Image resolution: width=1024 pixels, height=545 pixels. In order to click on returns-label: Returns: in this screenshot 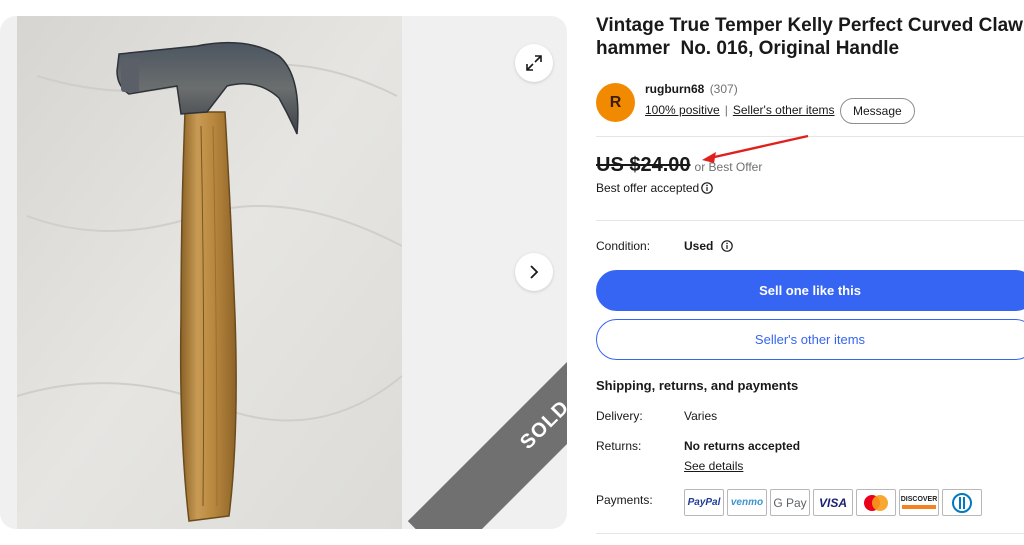, I will do `click(619, 446)`.